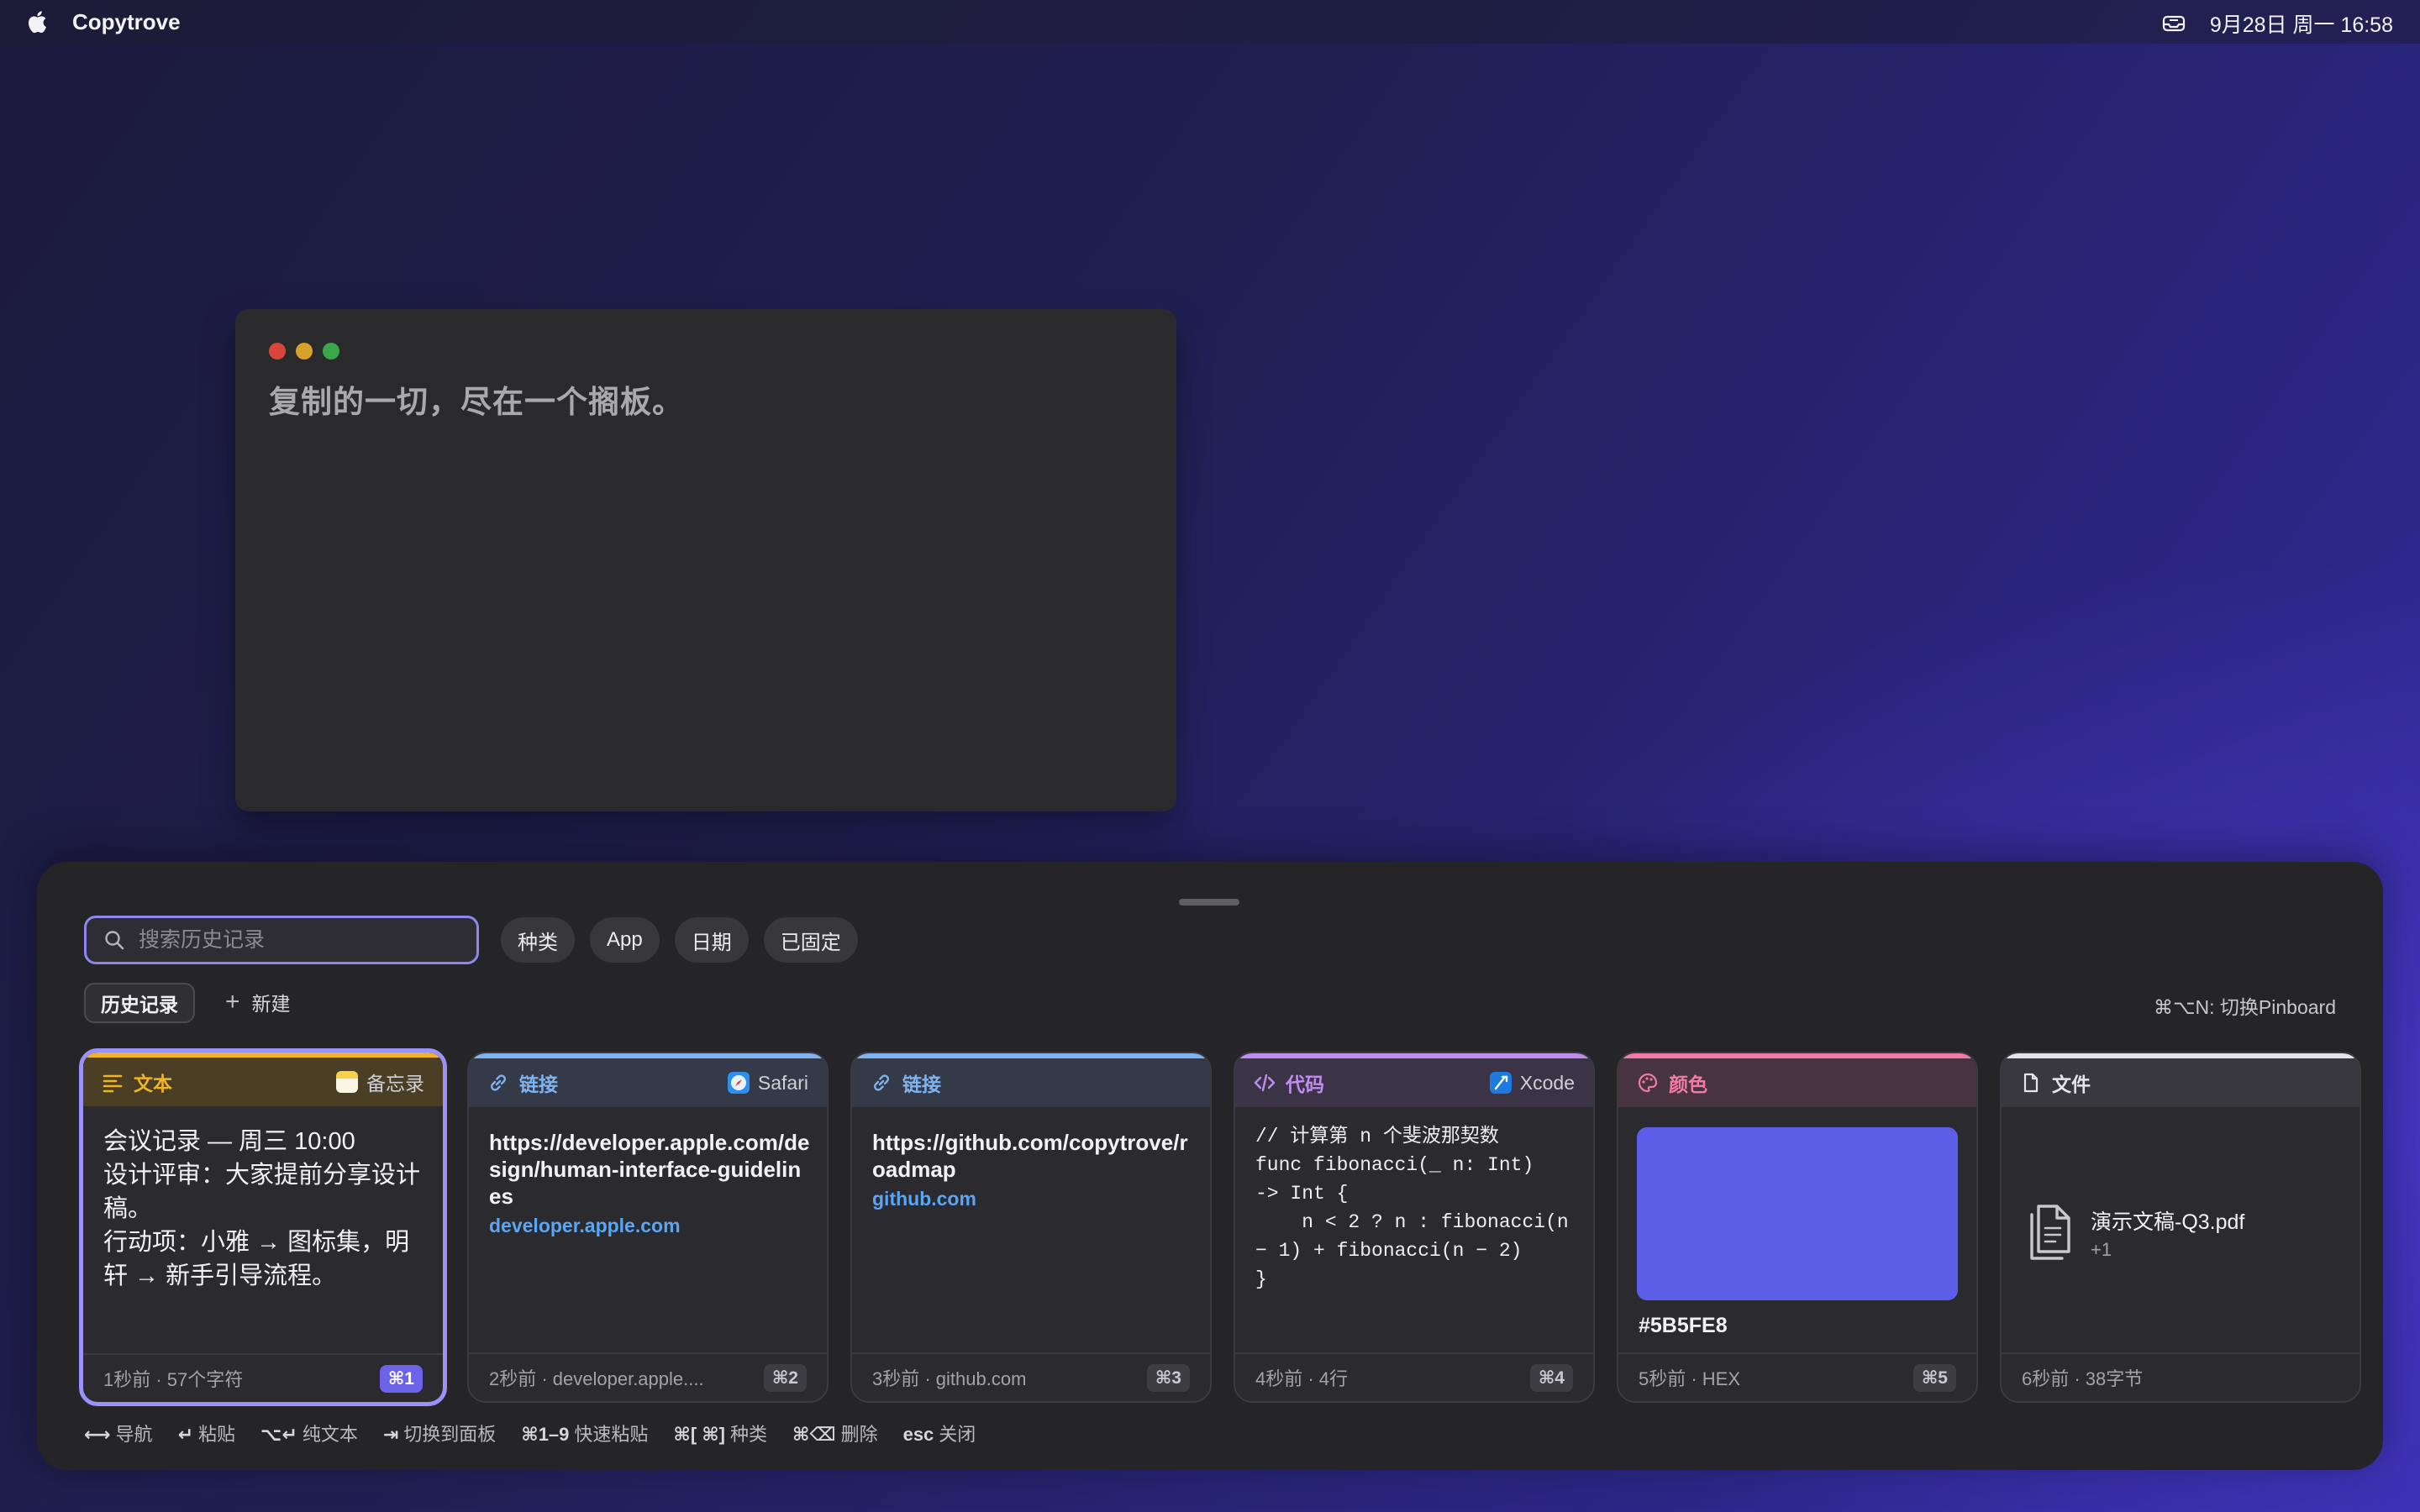  What do you see at coordinates (173, 1379) in the screenshot?
I see `card-meta: 1秒前 · 57个字符` at bounding box center [173, 1379].